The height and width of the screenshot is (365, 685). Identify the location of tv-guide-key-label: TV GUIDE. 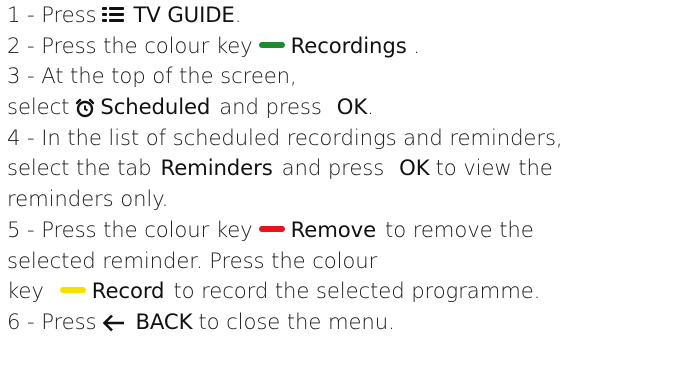
(184, 14).